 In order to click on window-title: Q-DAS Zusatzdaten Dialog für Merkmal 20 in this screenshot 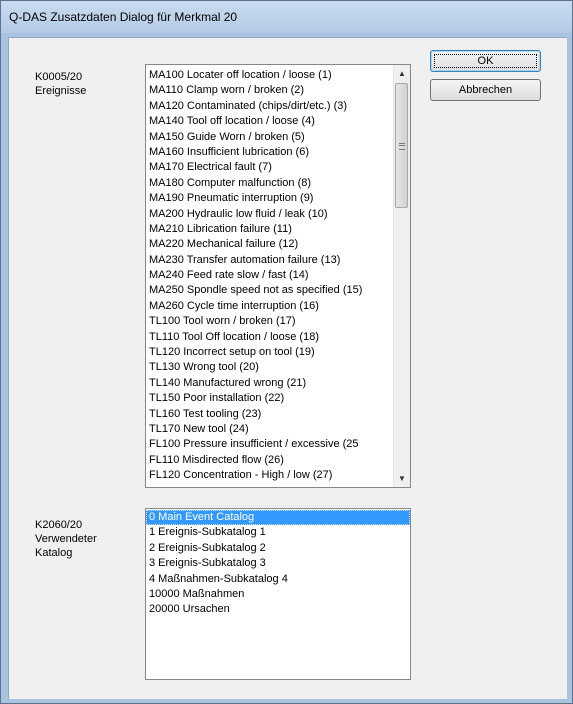, I will do `click(123, 17)`.